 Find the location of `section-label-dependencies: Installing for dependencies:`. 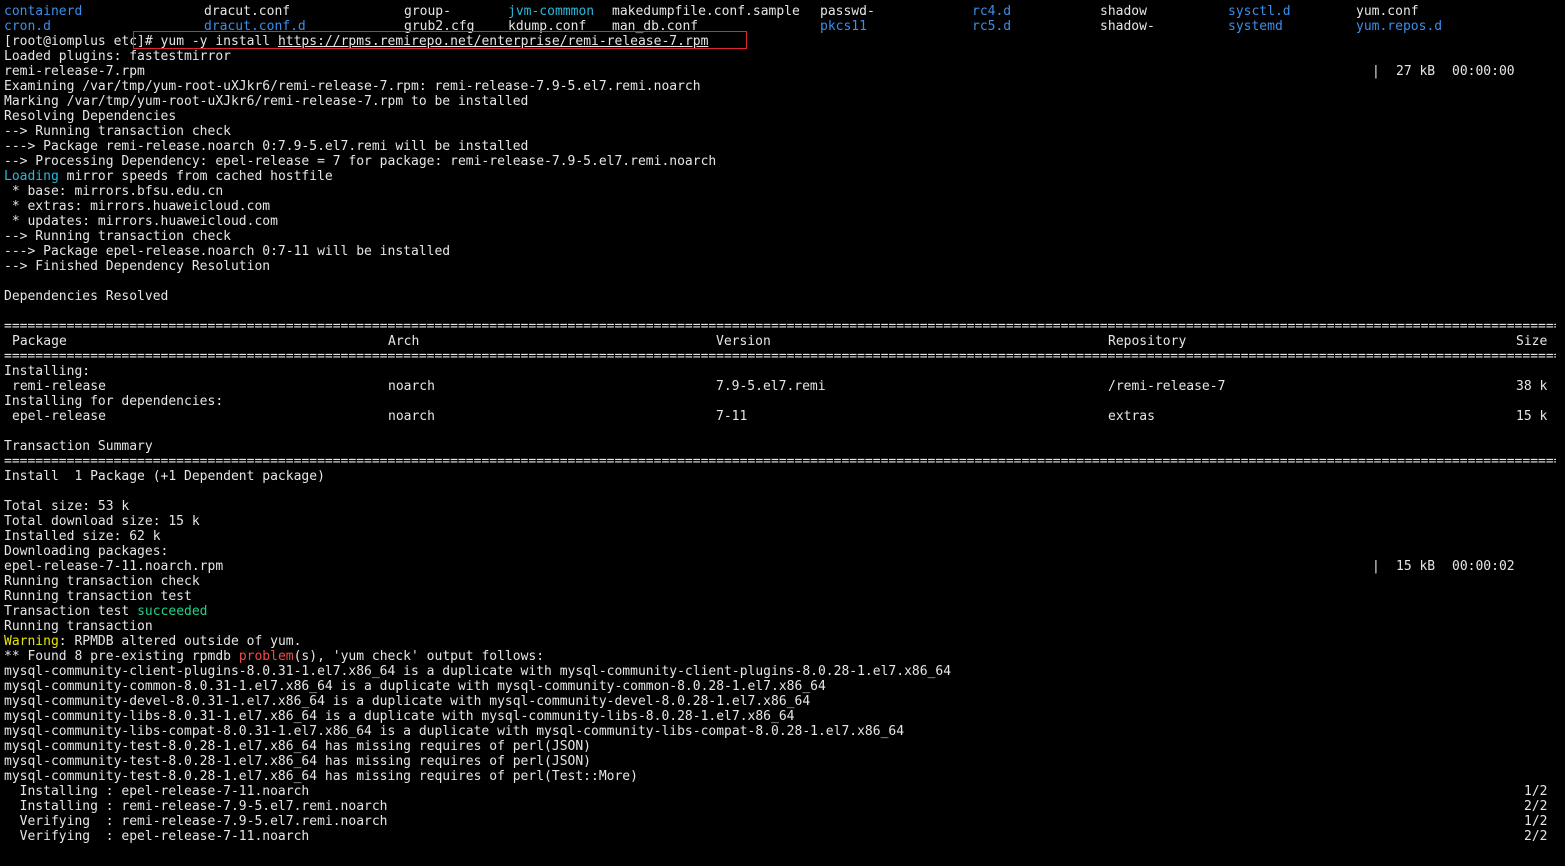

section-label-dependencies: Installing for dependencies: is located at coordinates (114, 401).